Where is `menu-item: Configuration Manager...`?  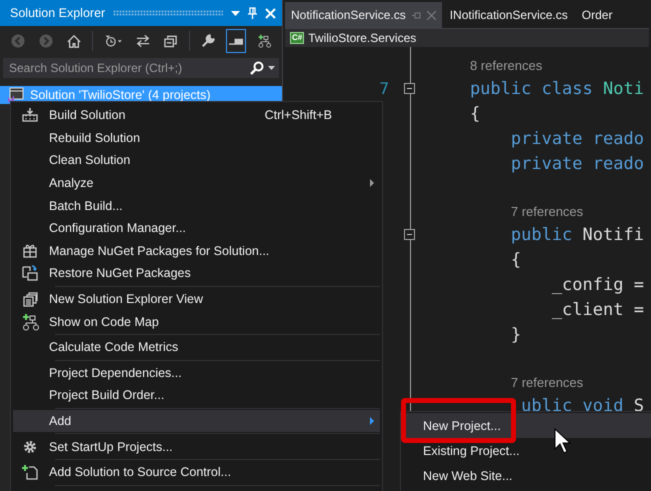 menu-item: Configuration Manager... is located at coordinates (196, 228).